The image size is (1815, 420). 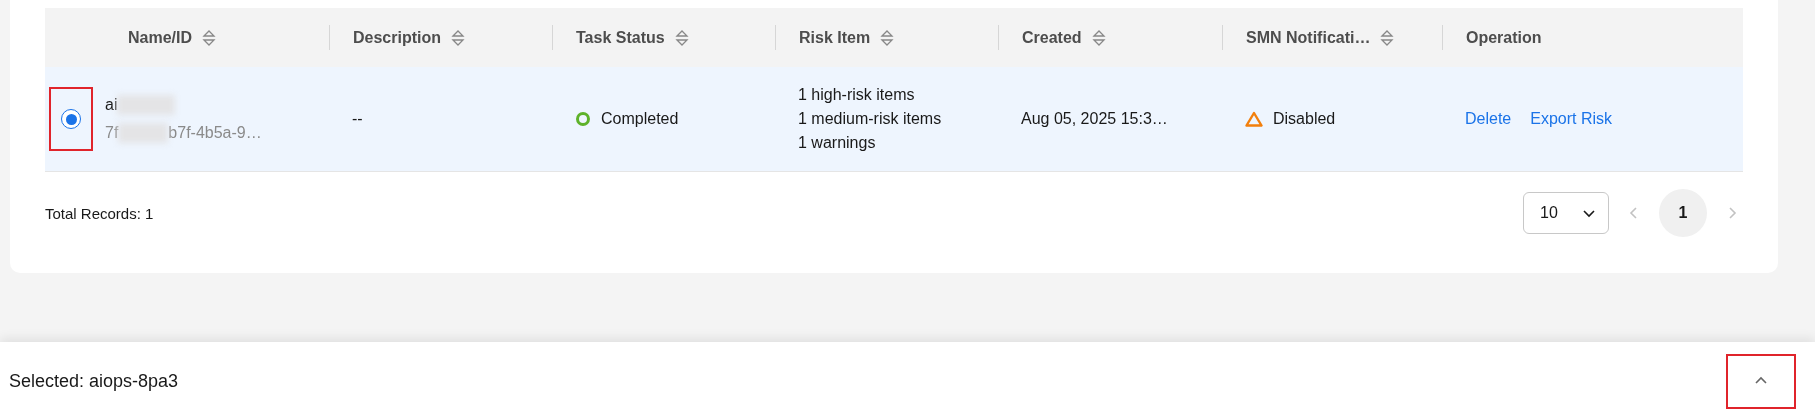 What do you see at coordinates (640, 119) in the screenshot?
I see `status-text: Completed` at bounding box center [640, 119].